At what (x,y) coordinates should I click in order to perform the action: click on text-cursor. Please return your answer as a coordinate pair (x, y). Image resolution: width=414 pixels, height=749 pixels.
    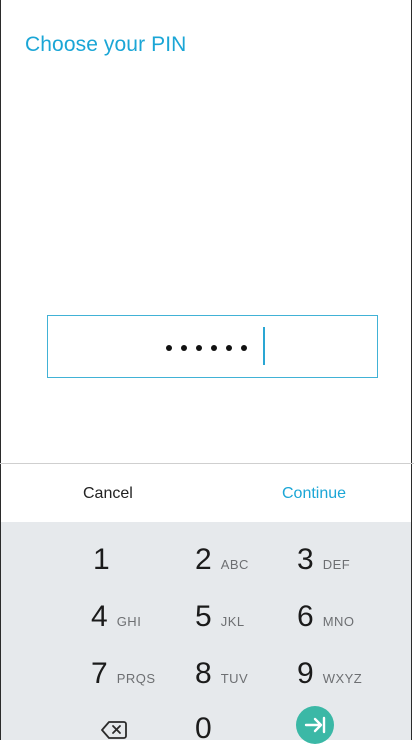
    Looking at the image, I should click on (264, 346).